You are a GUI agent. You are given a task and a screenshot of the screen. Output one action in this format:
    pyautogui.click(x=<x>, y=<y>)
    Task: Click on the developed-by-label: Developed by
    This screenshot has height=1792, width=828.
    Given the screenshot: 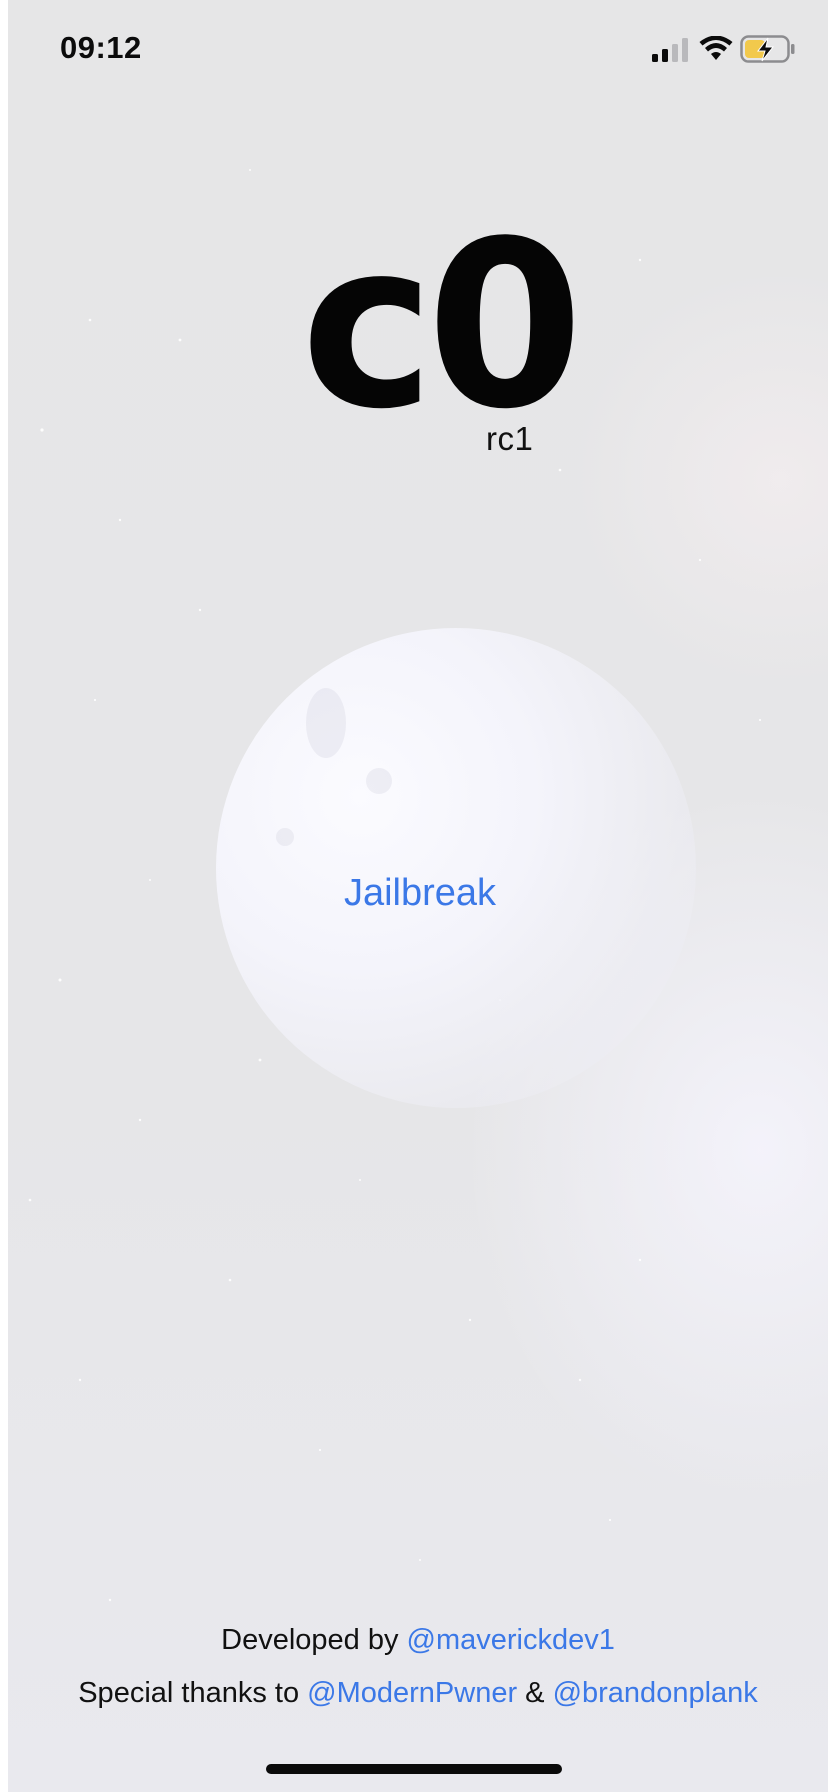 What is the action you would take?
    pyautogui.click(x=310, y=1640)
    